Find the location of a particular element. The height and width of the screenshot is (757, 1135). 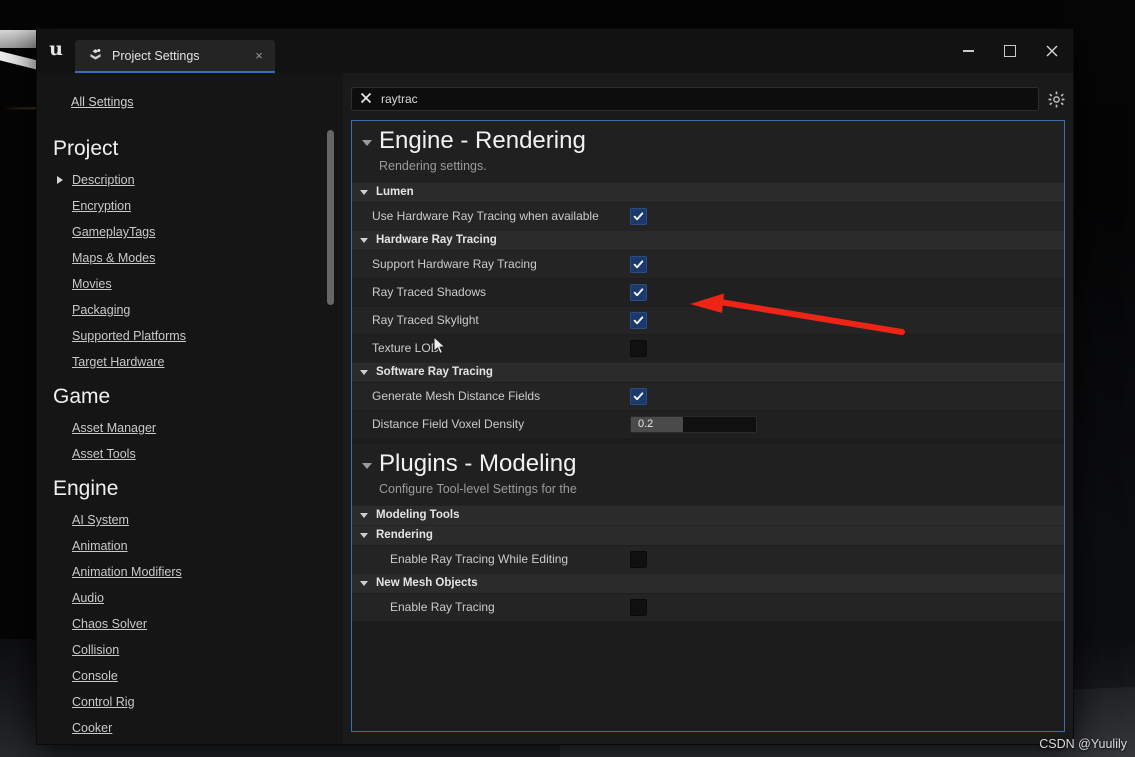

category-label: New Mesh Objects is located at coordinates (427, 583).